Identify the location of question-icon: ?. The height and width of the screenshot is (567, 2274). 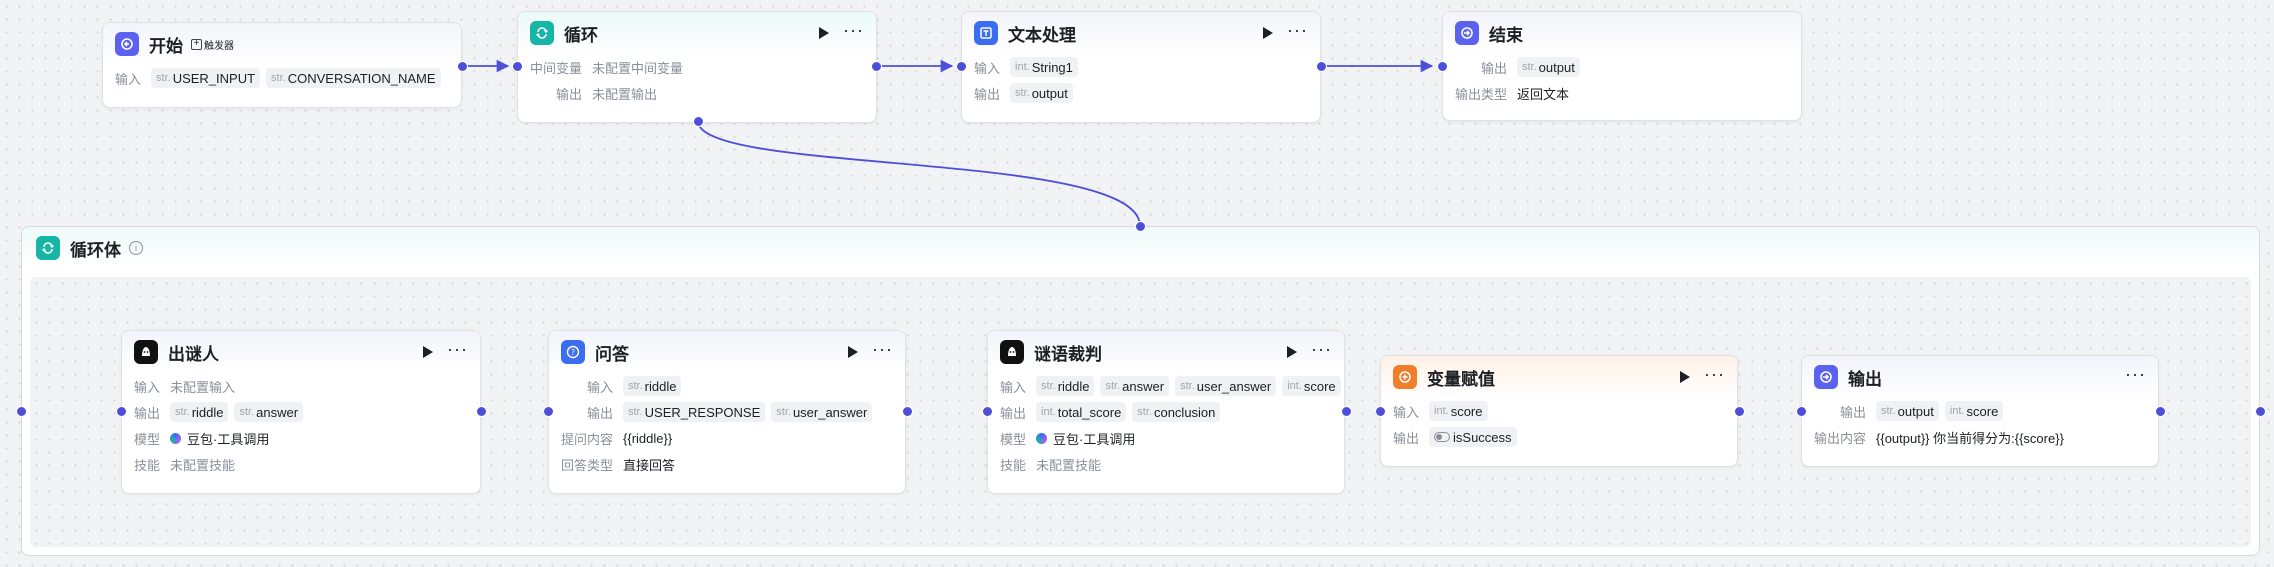
(573, 352).